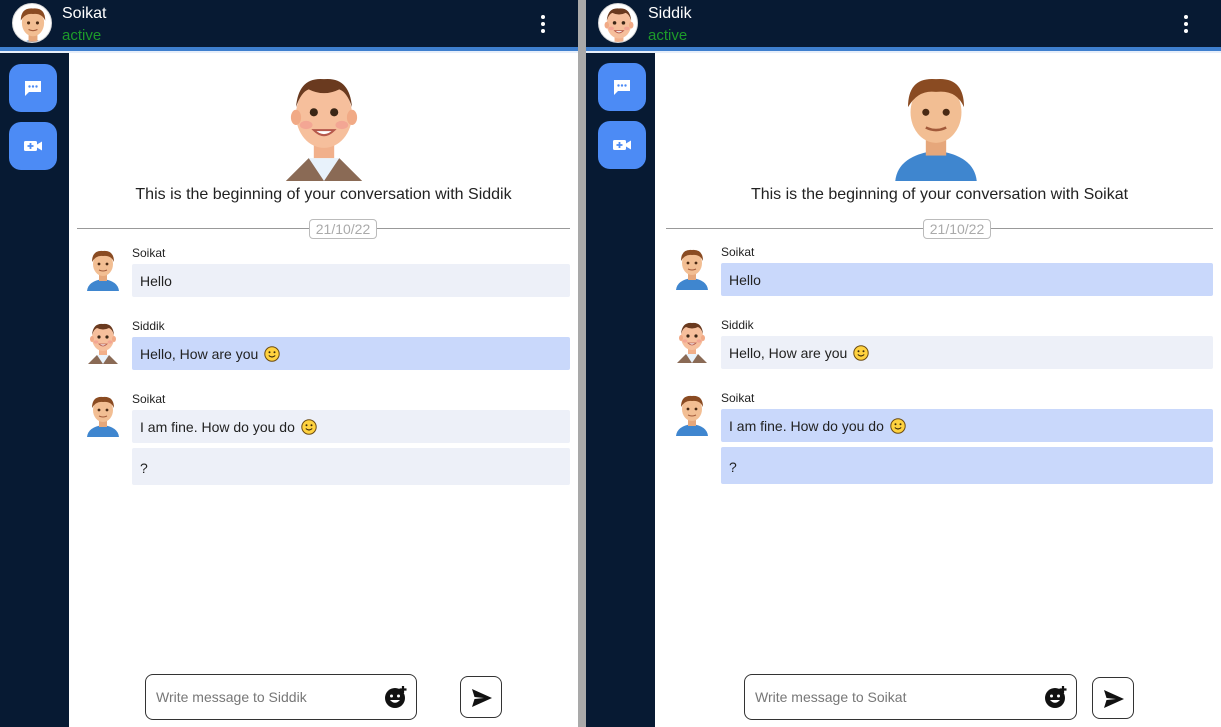 This screenshot has width=1221, height=727. Describe the element at coordinates (84, 13) in the screenshot. I see `user-name: Soikat` at that location.